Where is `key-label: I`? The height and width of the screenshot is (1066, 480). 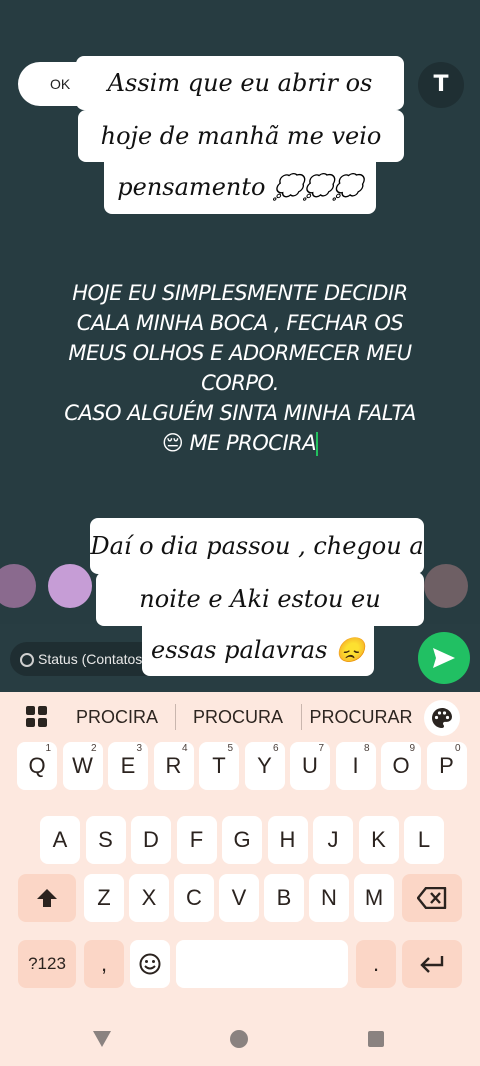 key-label: I is located at coordinates (355, 765).